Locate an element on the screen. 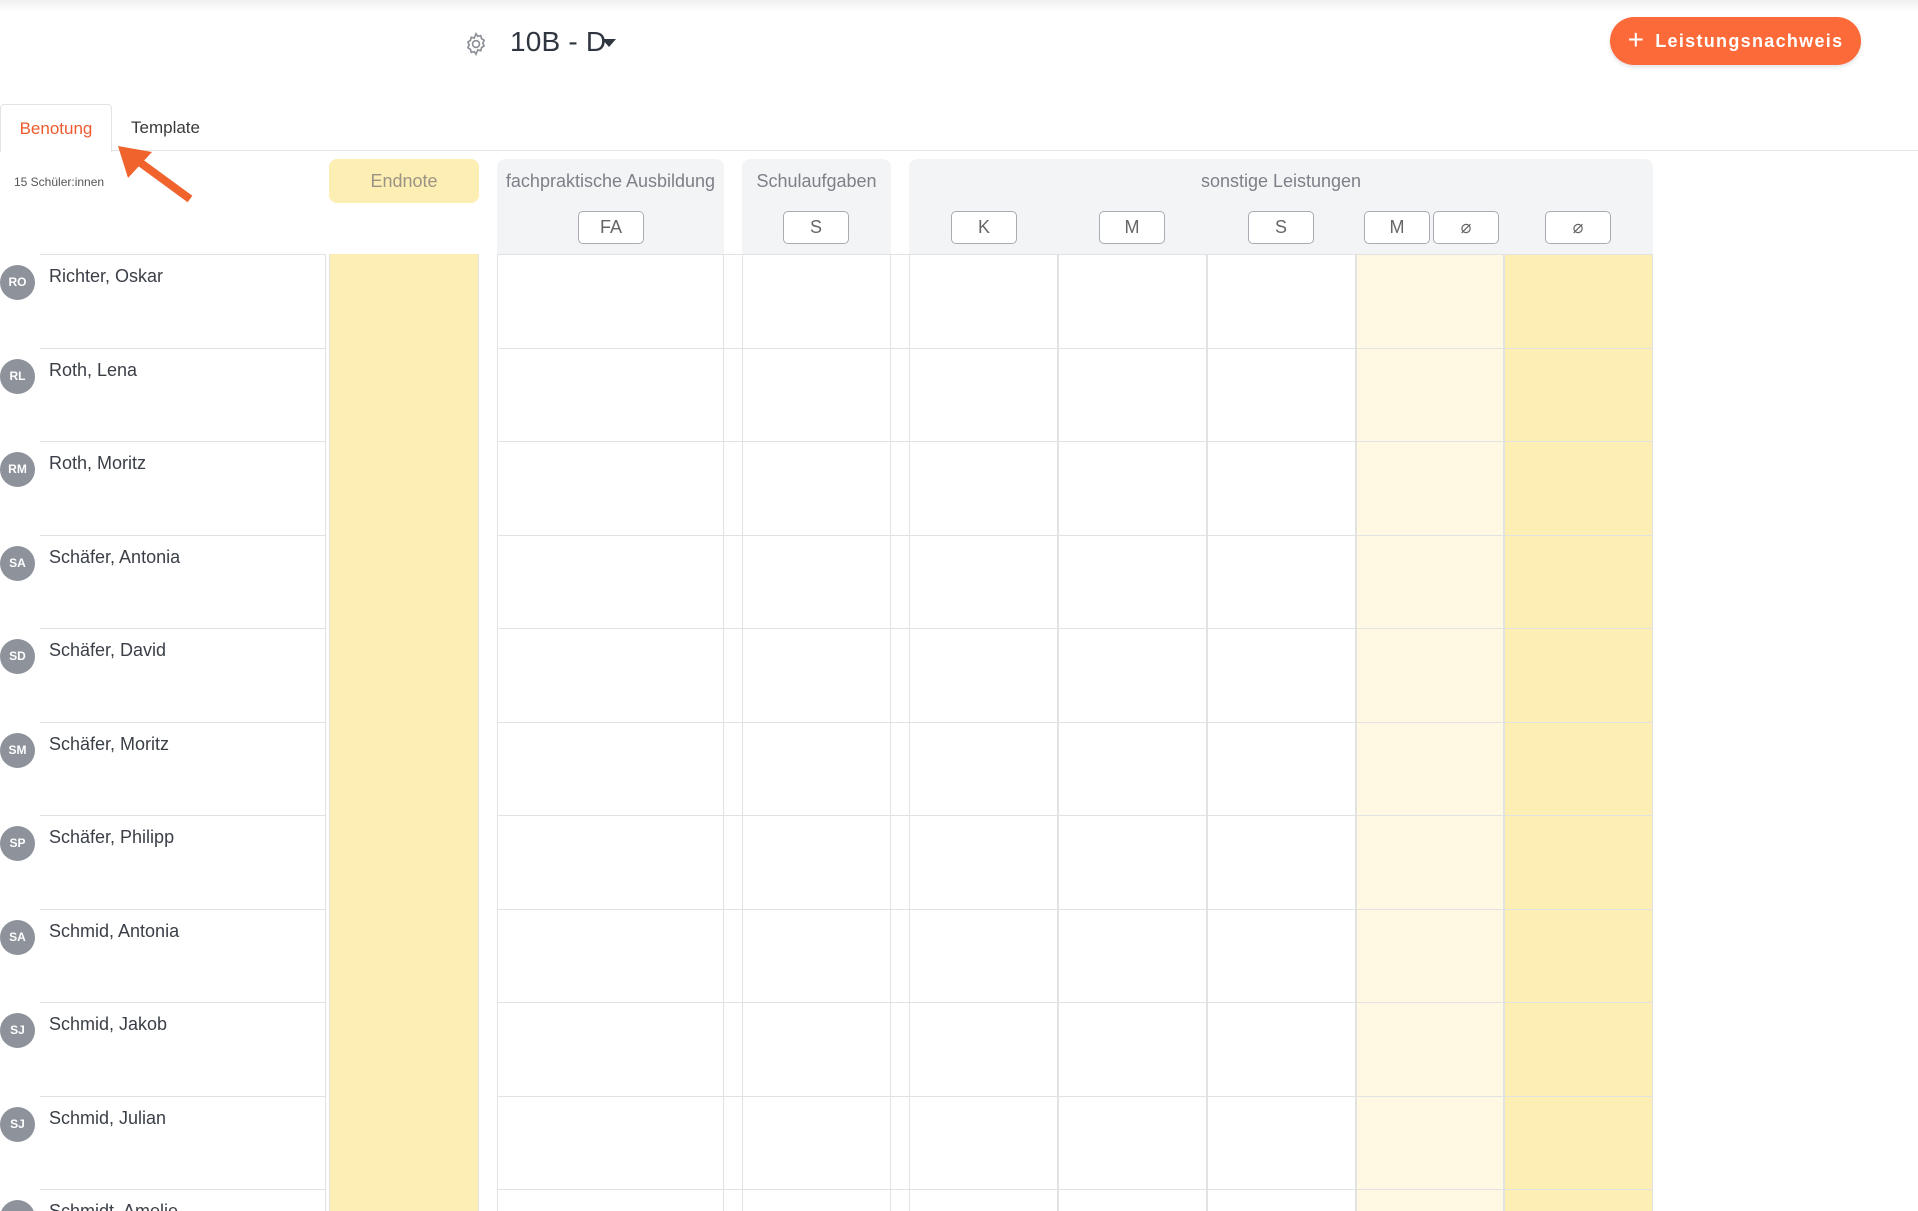 This screenshot has height=1211, width=1918. student-name: Schäfer, Philipp is located at coordinates (111, 837).